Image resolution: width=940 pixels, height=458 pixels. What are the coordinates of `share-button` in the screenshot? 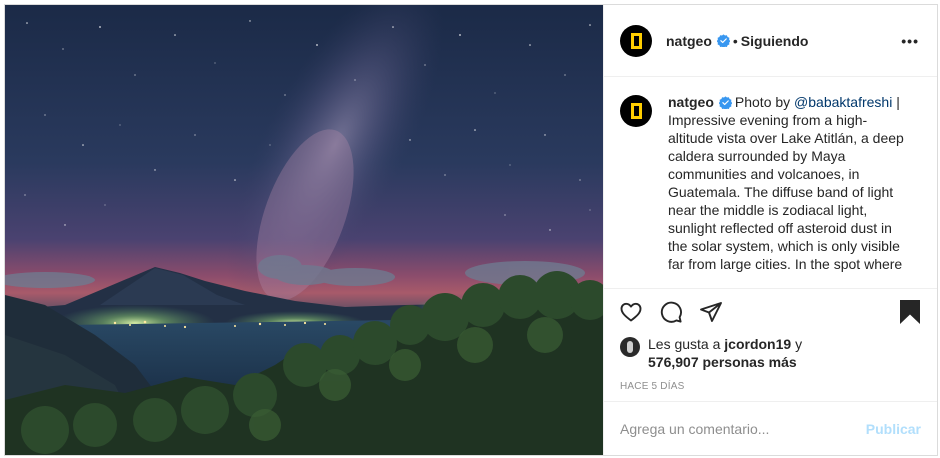 It's located at (711, 312).